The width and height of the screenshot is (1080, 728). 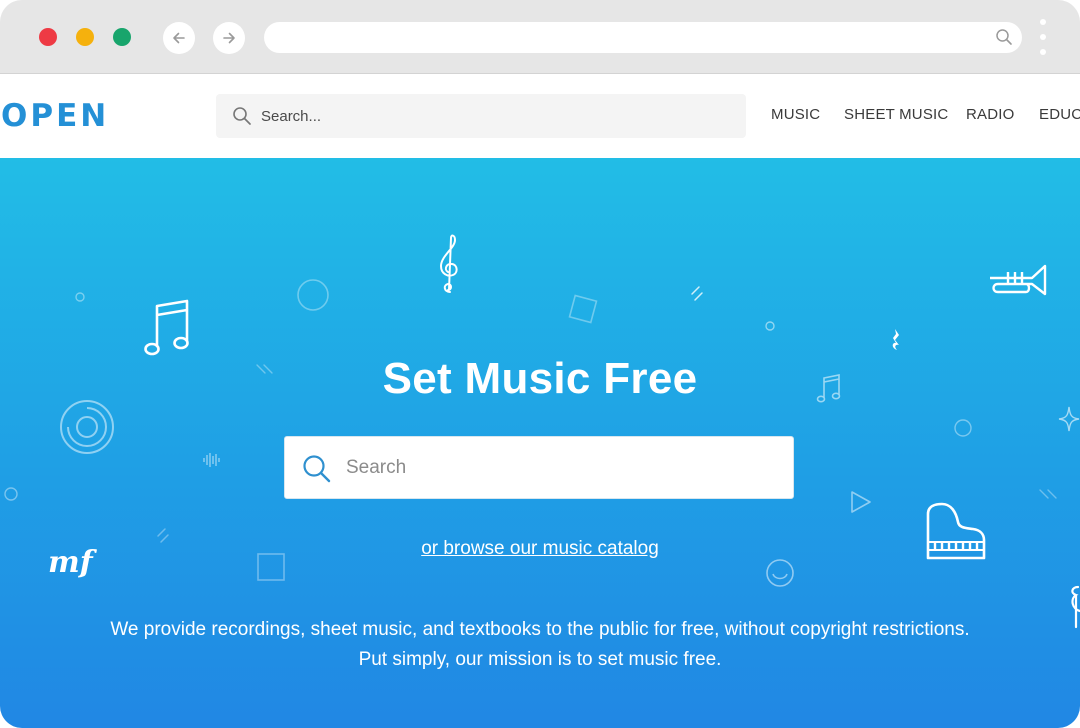 I want to click on browse-catalog-link: or browse our music catalog, so click(x=540, y=548).